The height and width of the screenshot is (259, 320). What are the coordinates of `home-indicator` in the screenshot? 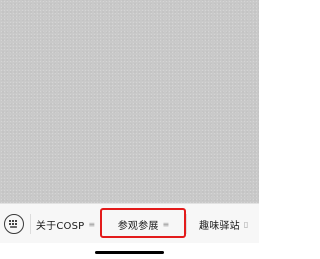 It's located at (129, 252).